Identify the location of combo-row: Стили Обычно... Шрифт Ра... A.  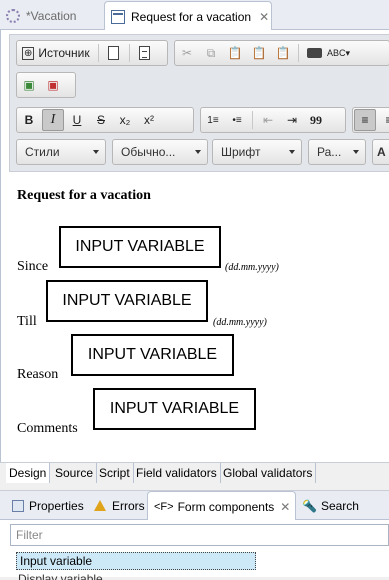
(199, 153).